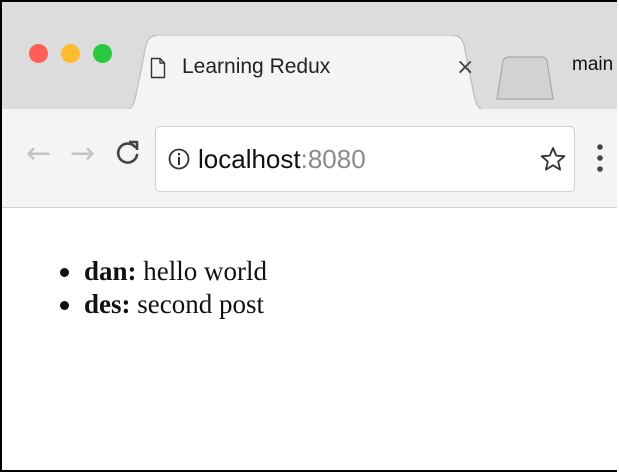 The image size is (619, 472). Describe the element at coordinates (107, 304) in the screenshot. I see `post-author: des:` at that location.